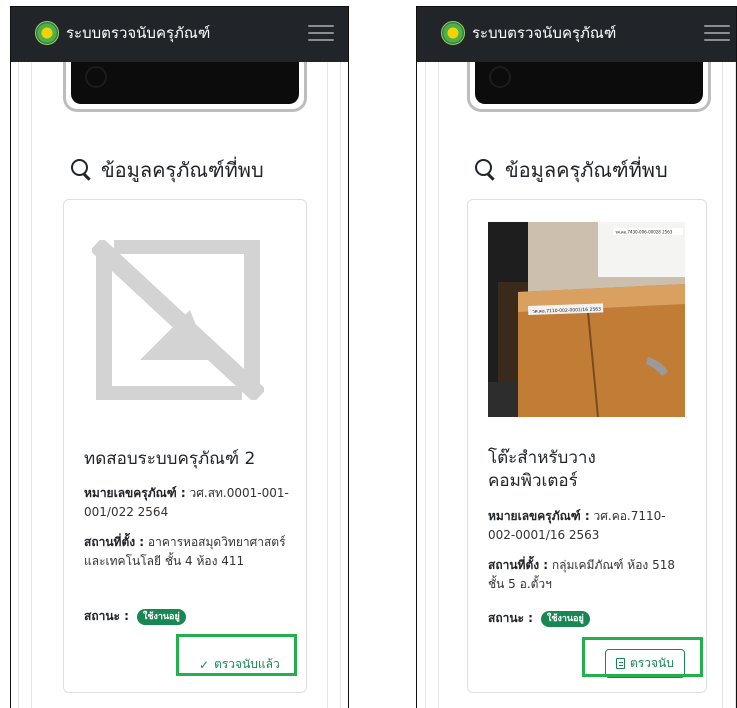 The width and height of the screenshot is (737, 708). I want to click on photo-sticker-top: วศ.คอ.7430-006-00028 2563, so click(644, 232).